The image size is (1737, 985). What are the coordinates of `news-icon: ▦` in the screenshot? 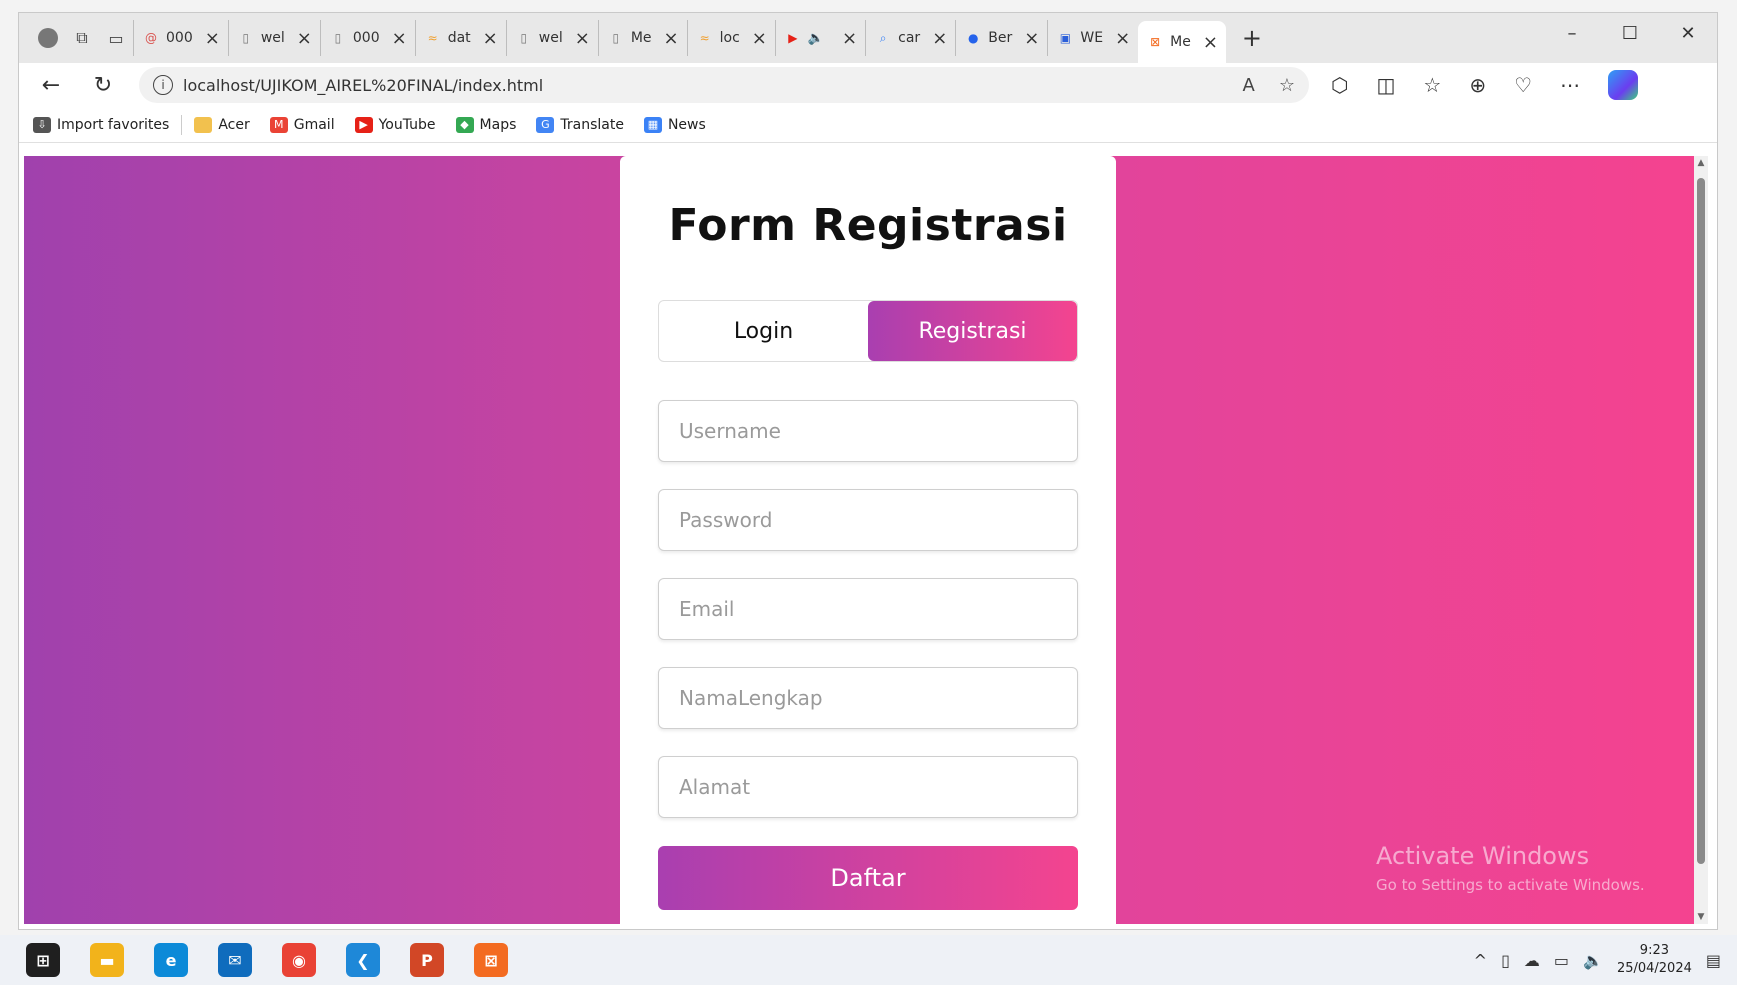 It's located at (652, 124).